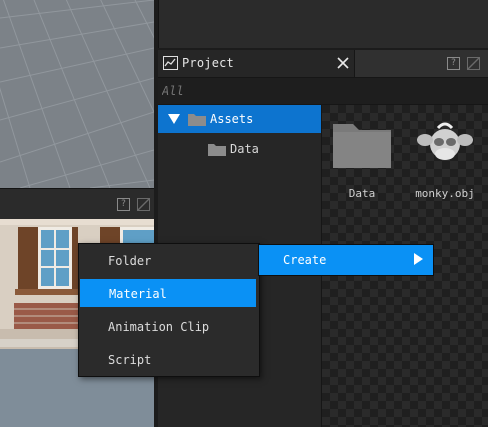 The height and width of the screenshot is (427, 488). I want to click on tree-item-data: Data, so click(239, 149).